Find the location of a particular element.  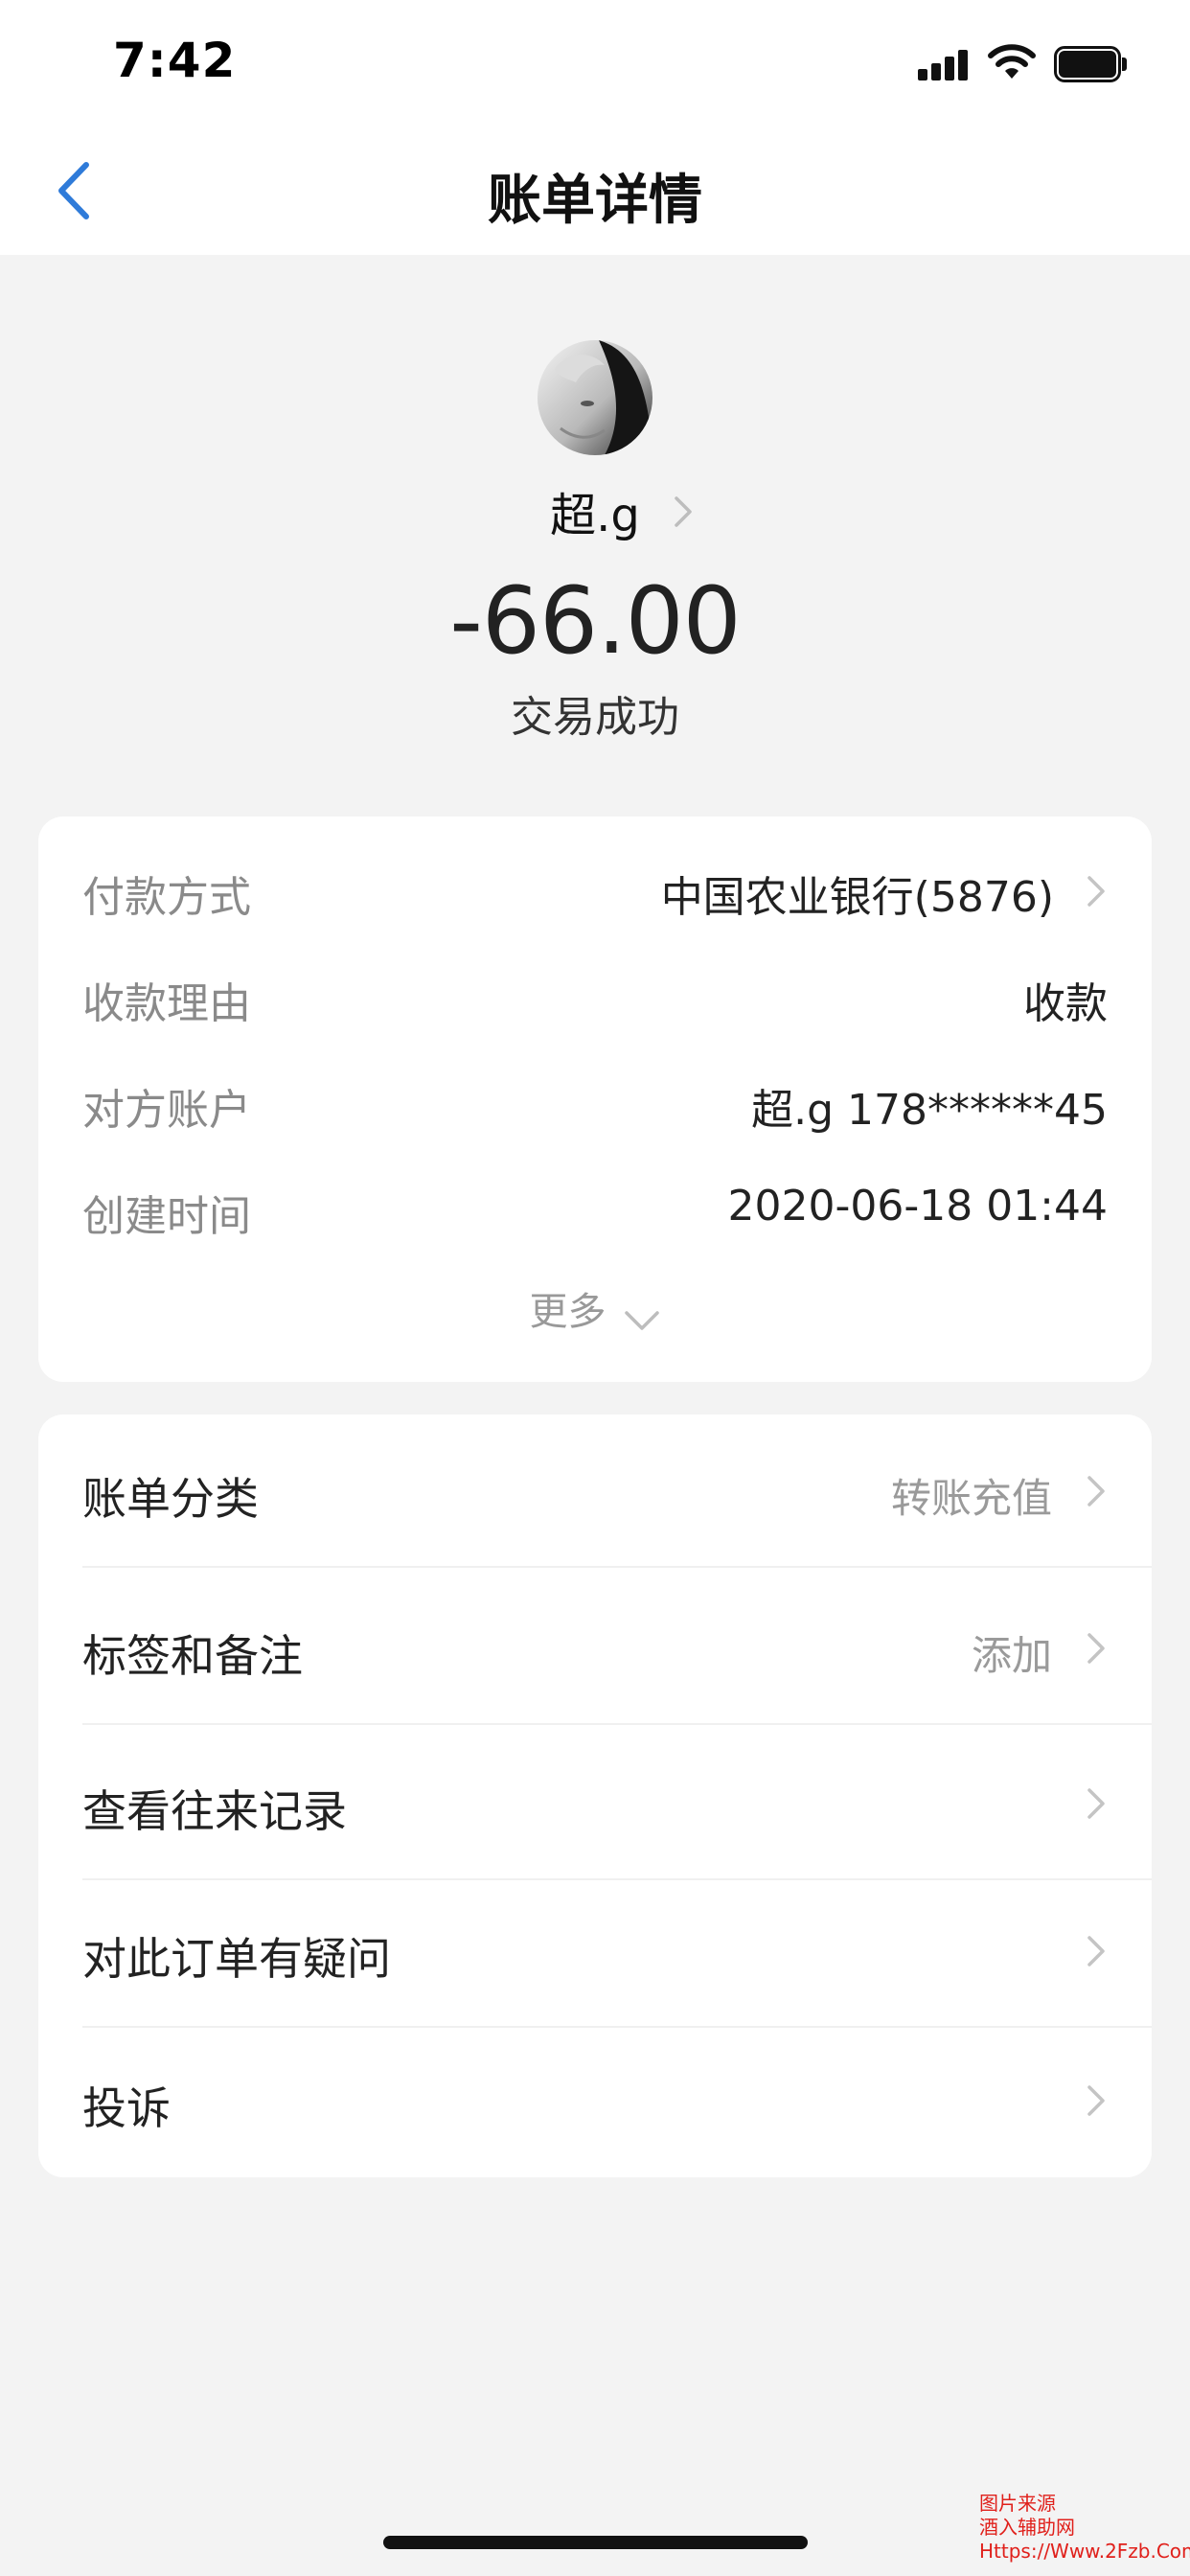

avatar is located at coordinates (595, 397).